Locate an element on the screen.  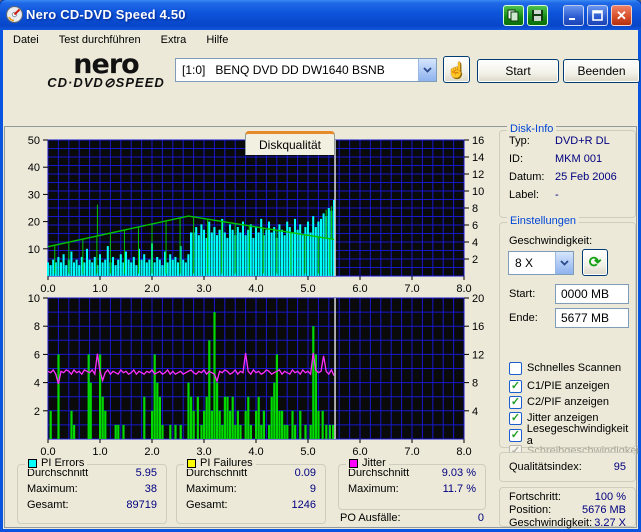
svg-text: 7.0 is located at coordinates (411, 452).